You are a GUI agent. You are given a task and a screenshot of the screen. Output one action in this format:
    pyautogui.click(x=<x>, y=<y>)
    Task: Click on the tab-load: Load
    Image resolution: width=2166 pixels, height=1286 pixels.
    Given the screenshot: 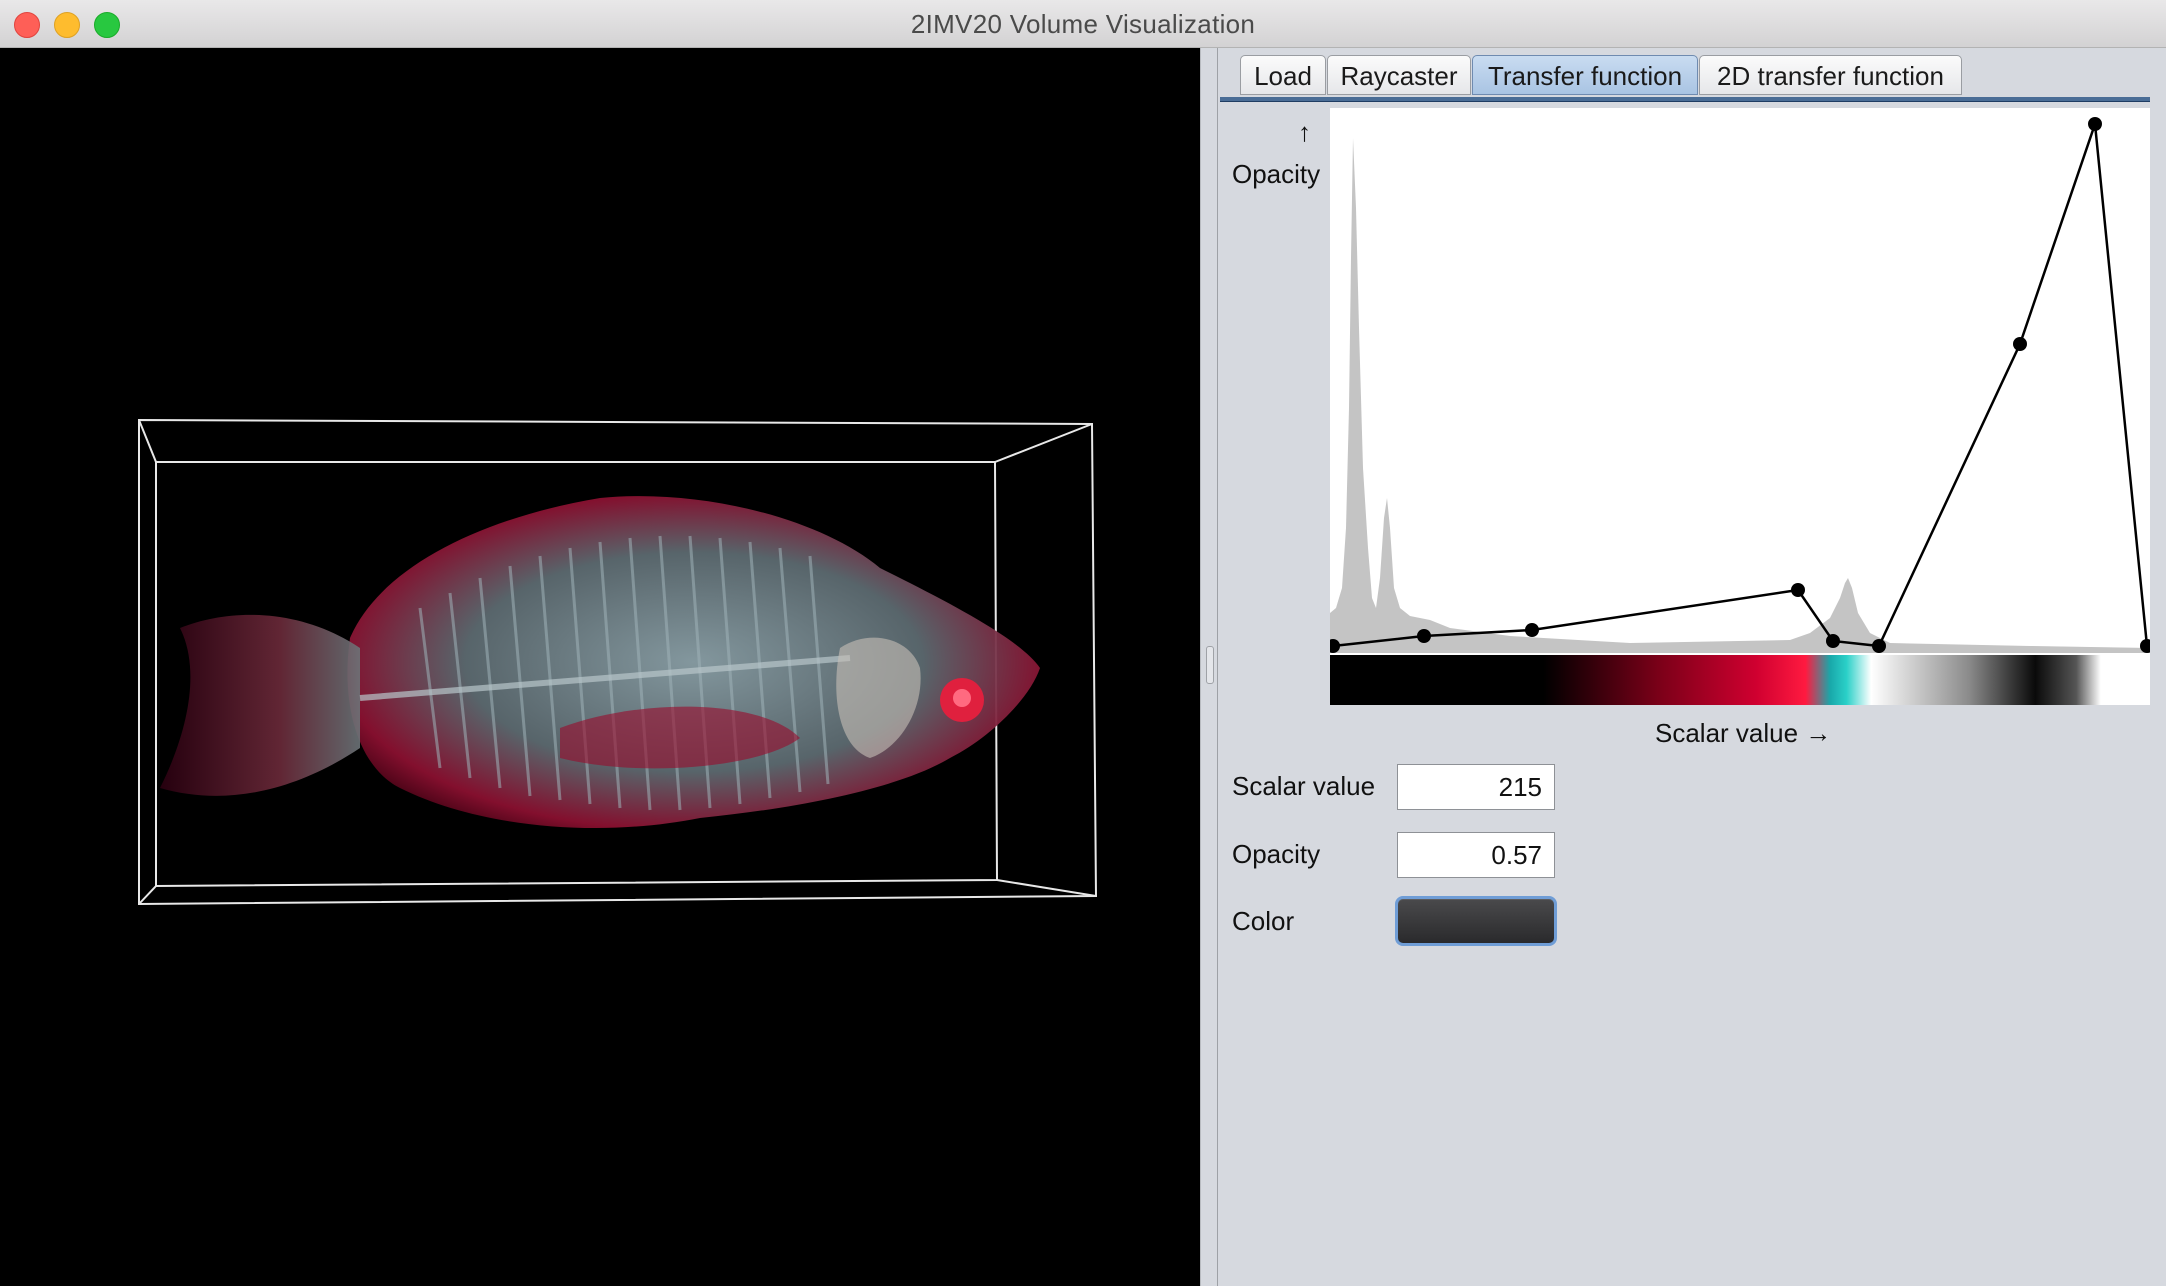 What is the action you would take?
    pyautogui.click(x=1283, y=75)
    